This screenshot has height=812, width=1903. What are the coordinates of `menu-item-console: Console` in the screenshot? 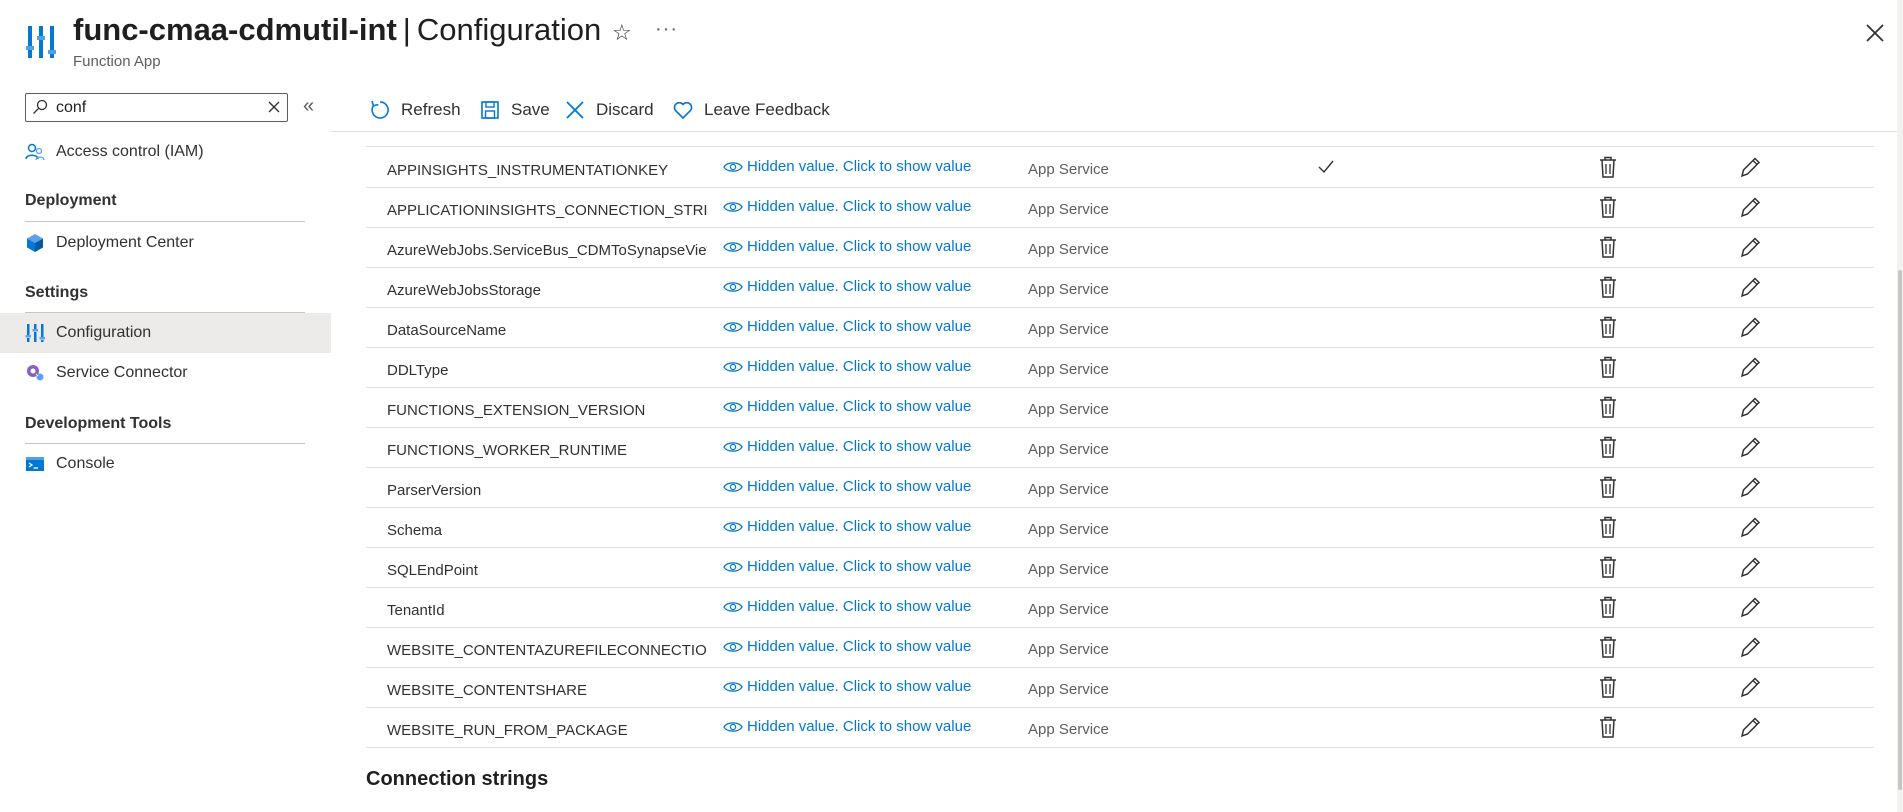 It's located at (165, 464).